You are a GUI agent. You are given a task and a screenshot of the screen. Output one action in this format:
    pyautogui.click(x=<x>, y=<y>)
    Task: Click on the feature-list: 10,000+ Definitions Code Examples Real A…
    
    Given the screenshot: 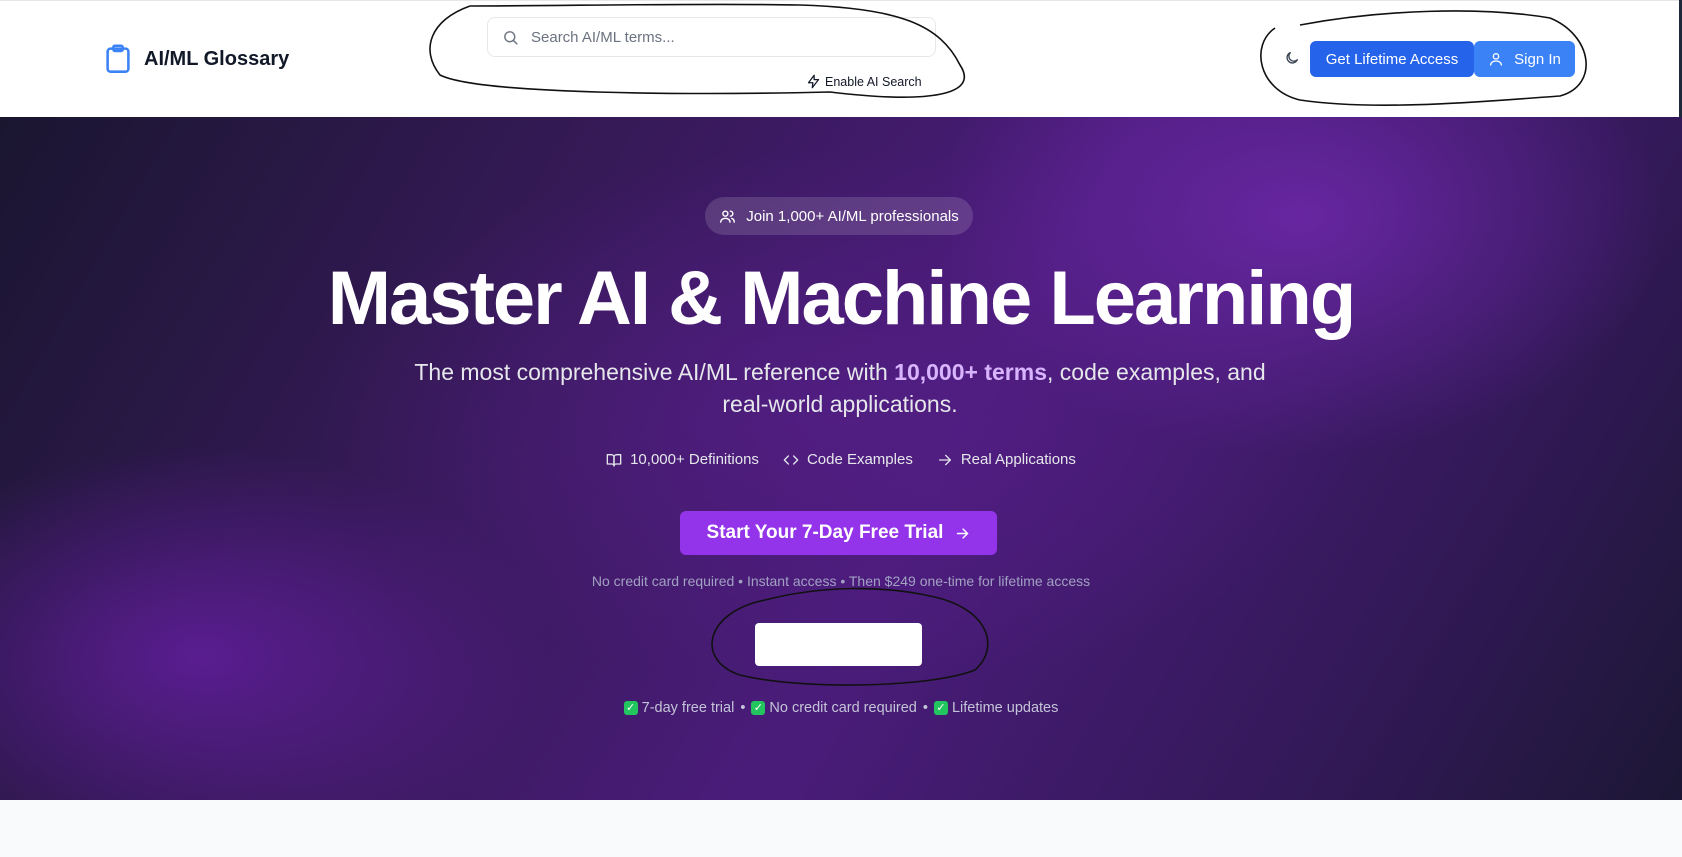 What is the action you would take?
    pyautogui.click(x=841, y=459)
    